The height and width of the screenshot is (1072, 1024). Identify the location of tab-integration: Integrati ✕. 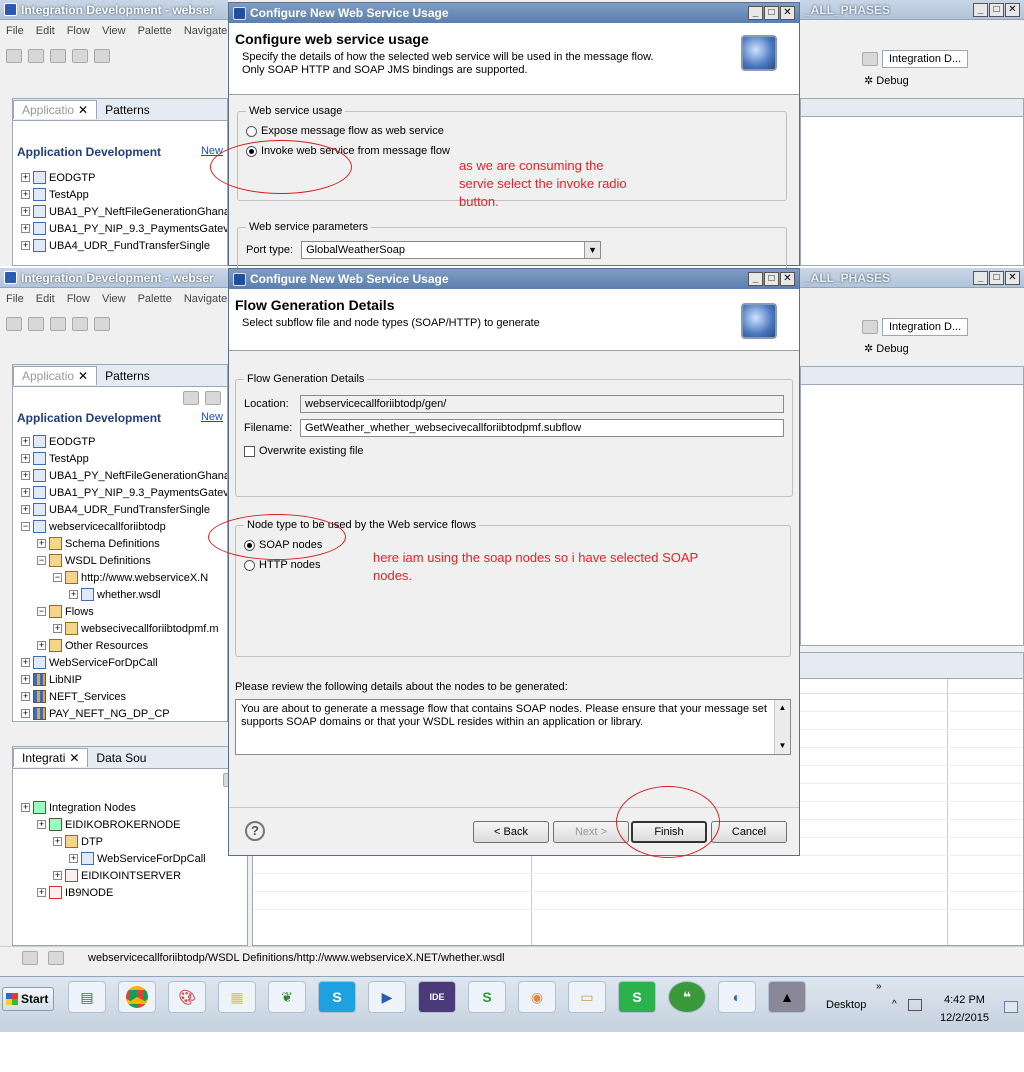
(51, 757).